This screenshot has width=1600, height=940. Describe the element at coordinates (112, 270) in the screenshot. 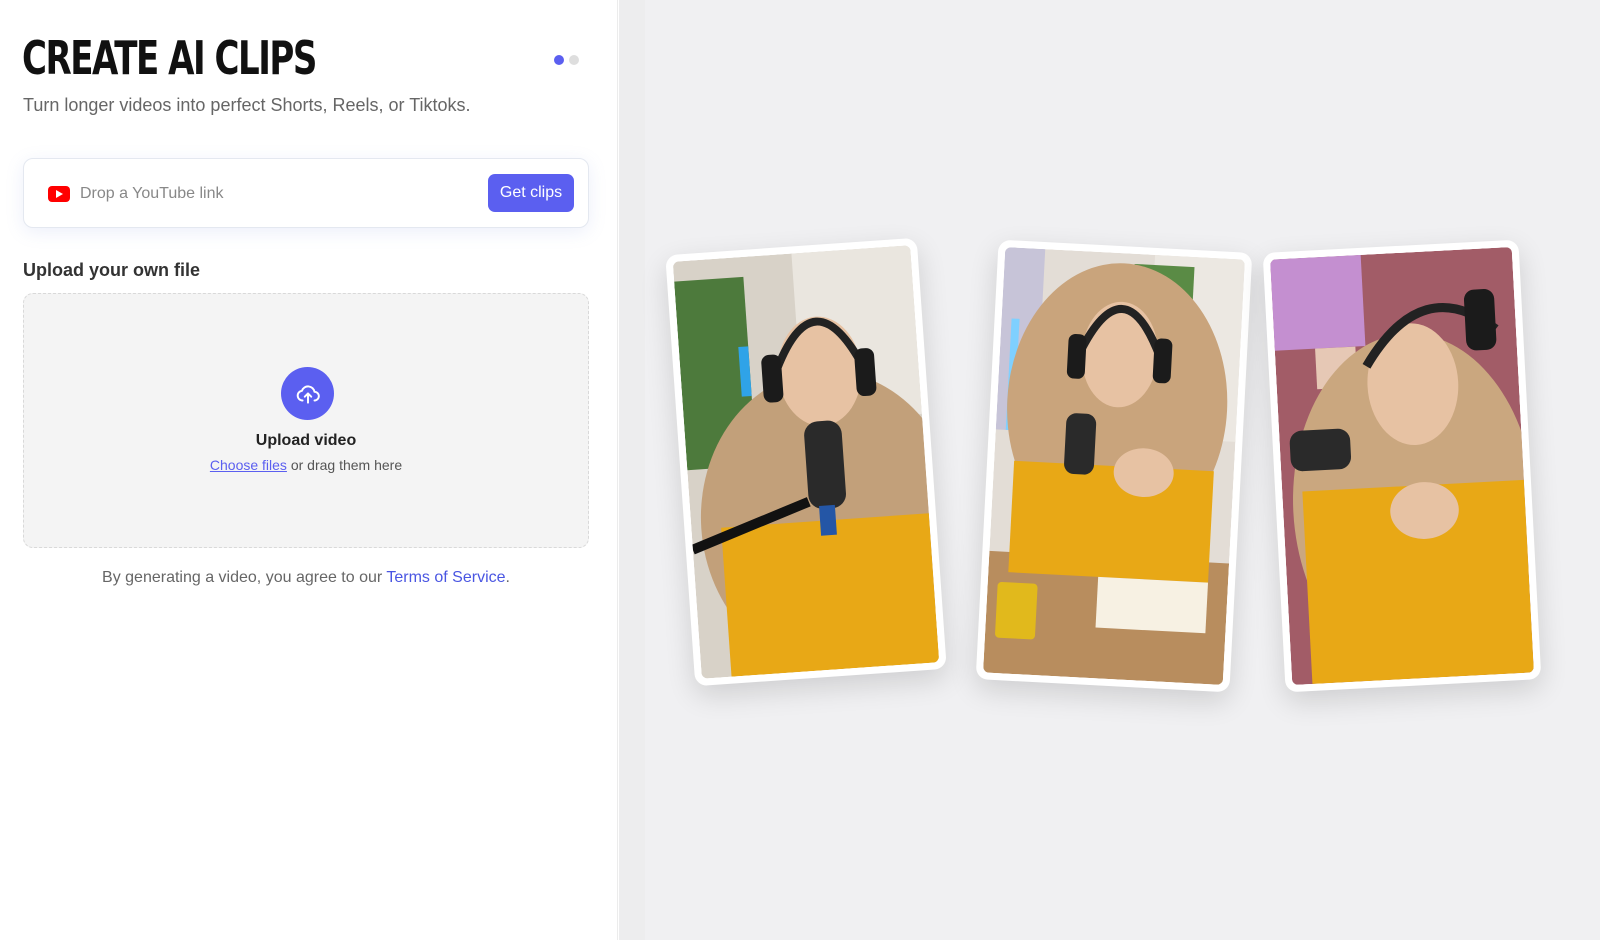

I see `upload-heading: Upload your own file` at that location.